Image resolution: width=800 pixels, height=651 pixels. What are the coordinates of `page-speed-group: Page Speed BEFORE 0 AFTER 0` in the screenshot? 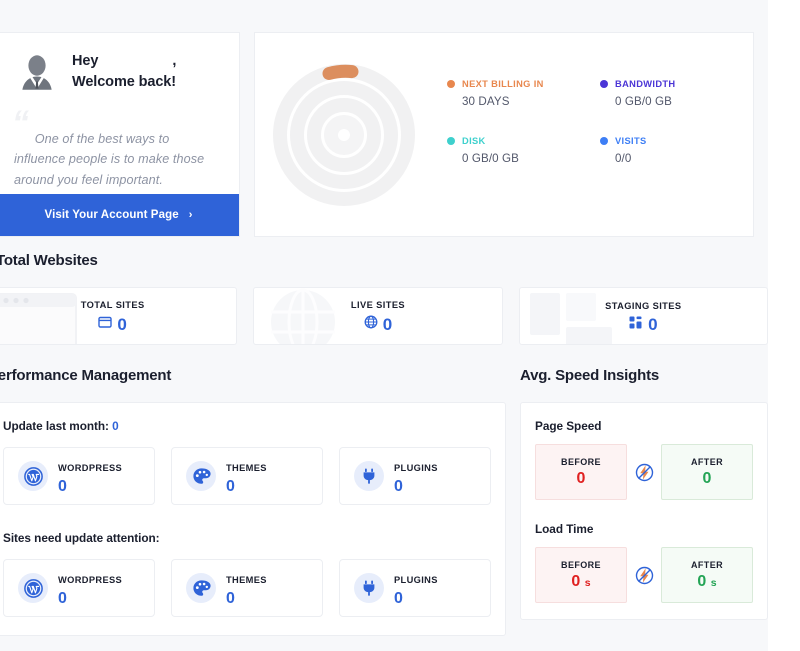 It's located at (644, 459).